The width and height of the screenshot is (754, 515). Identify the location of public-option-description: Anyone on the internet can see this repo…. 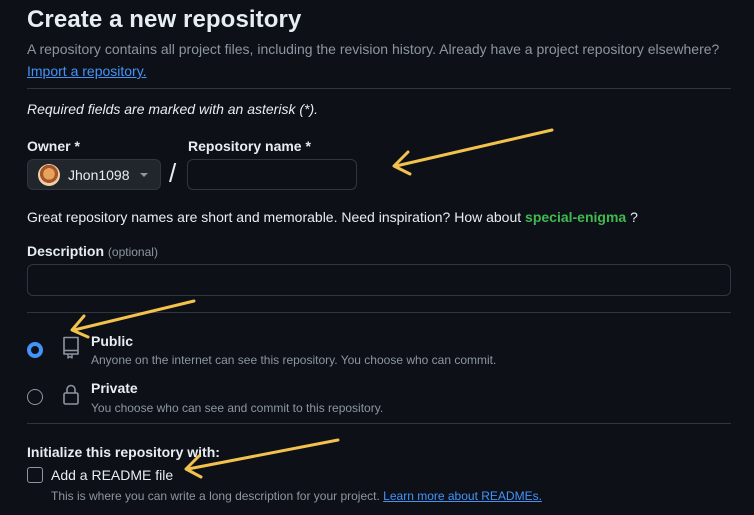
(294, 360).